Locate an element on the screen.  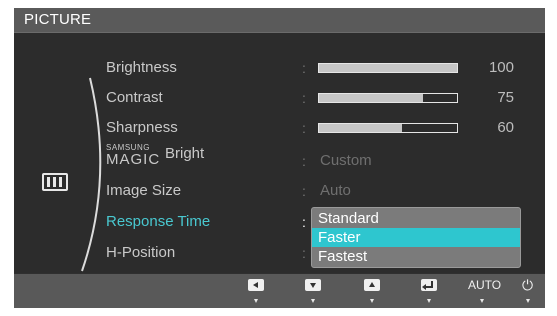
left-arrow-icon is located at coordinates (256, 285).